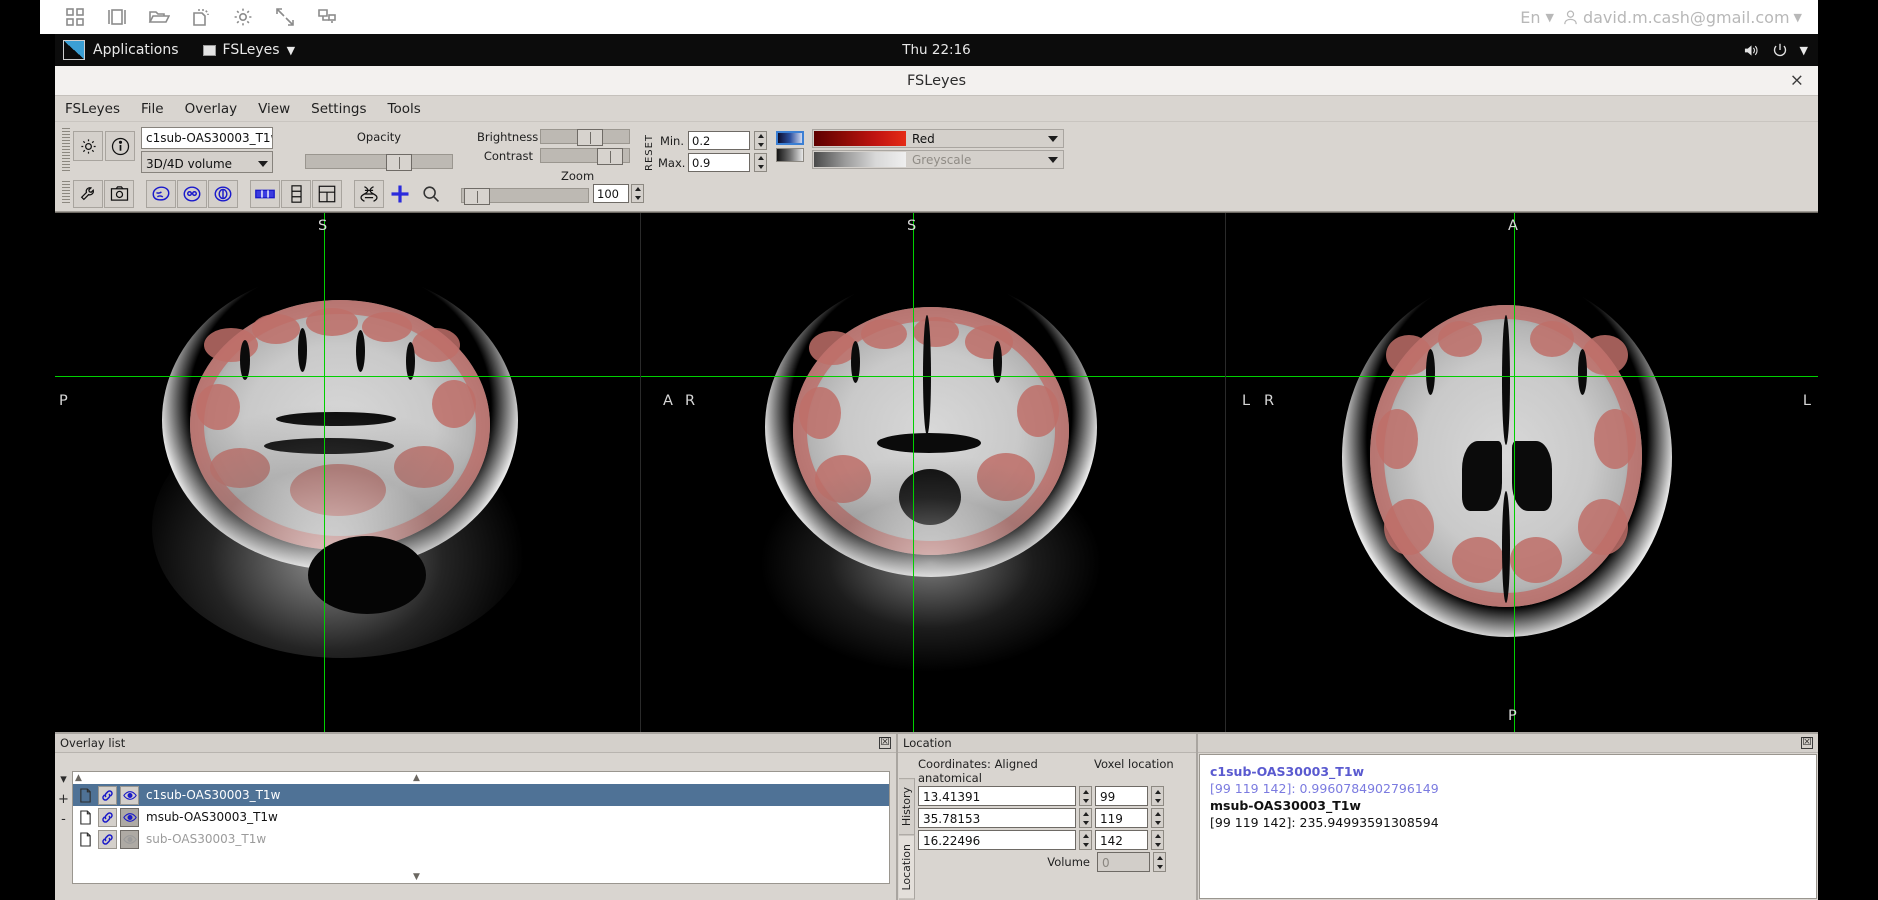 This screenshot has width=1878, height=900. Describe the element at coordinates (1121, 818) in the screenshot. I see `voxel-y-input: 119` at that location.